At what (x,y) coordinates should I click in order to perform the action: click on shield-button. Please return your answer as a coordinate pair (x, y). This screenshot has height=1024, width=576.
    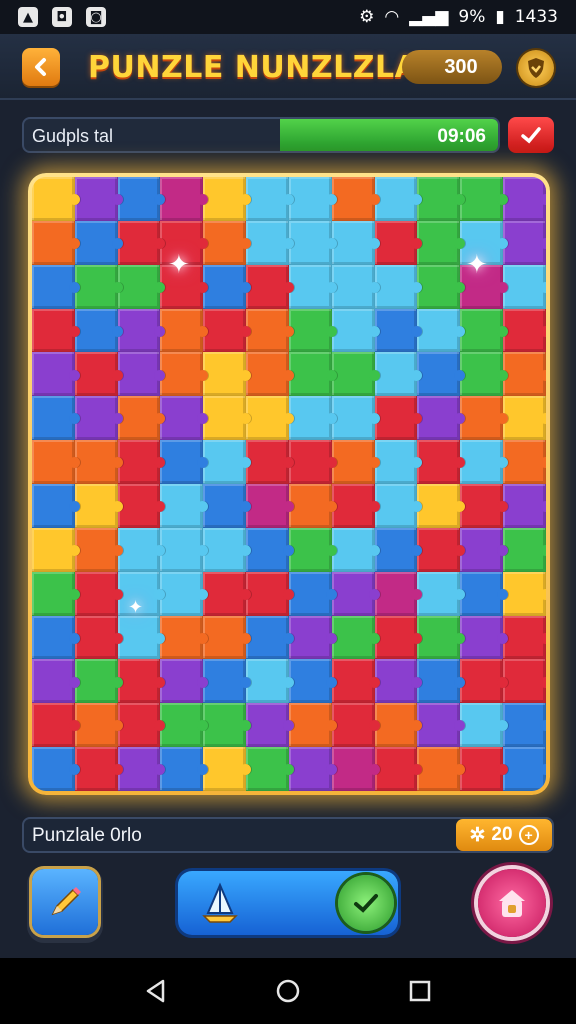
    Looking at the image, I should click on (536, 68).